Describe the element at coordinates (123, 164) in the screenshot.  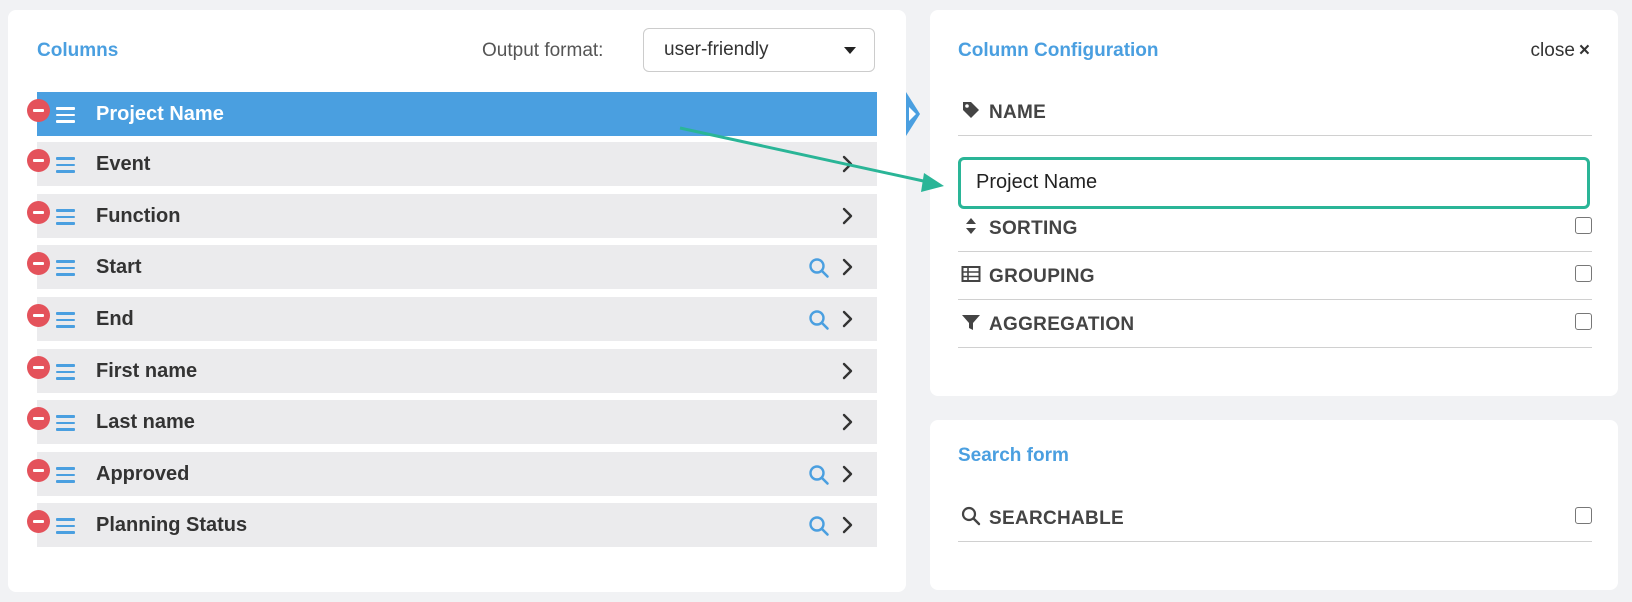
I see `column-label: Event` at that location.